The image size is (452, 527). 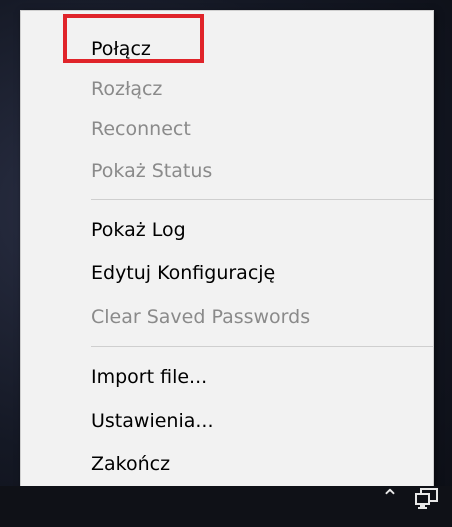 What do you see at coordinates (227, 49) in the screenshot?
I see `menu-item-connect: Połącz` at bounding box center [227, 49].